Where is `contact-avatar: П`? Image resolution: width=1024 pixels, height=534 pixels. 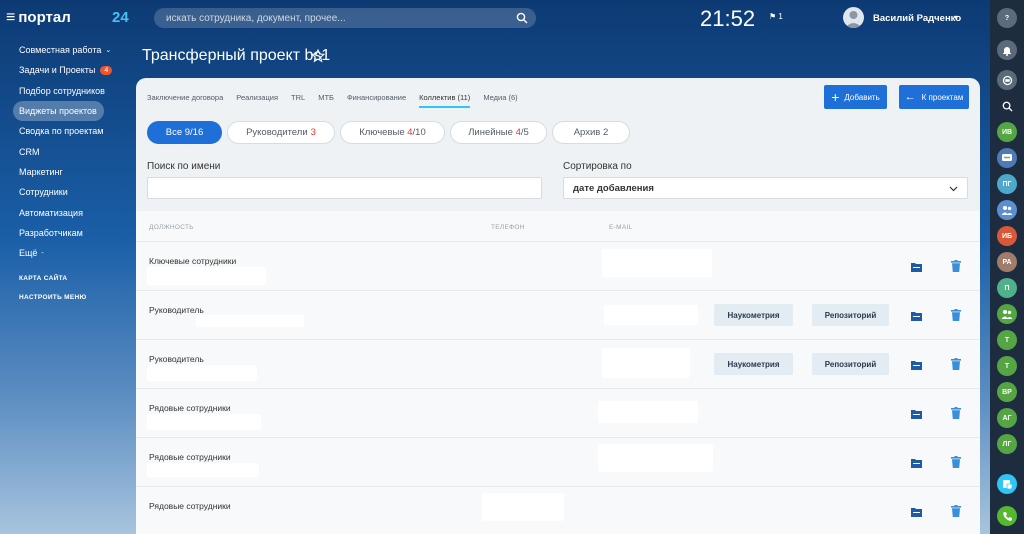 contact-avatar: П is located at coordinates (1007, 288).